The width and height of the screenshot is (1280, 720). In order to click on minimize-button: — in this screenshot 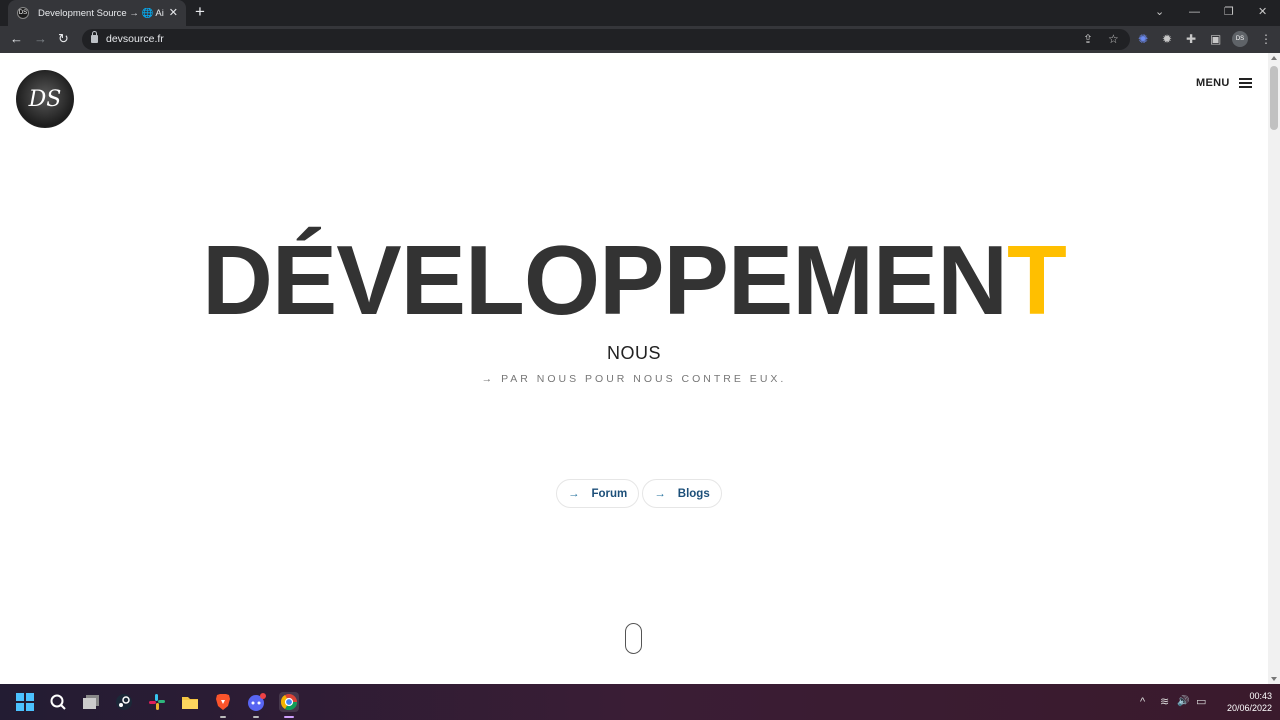, I will do `click(1194, 12)`.